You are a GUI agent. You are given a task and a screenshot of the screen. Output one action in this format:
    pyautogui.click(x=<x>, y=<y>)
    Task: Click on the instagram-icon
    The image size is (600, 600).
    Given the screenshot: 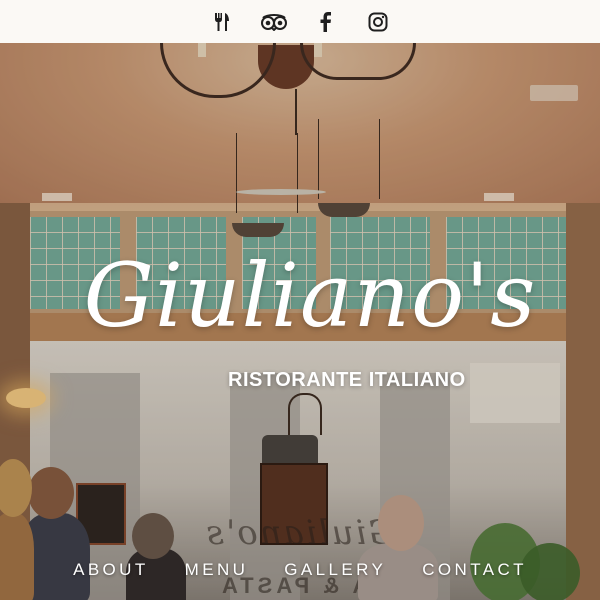 What is the action you would take?
    pyautogui.click(x=378, y=21)
    